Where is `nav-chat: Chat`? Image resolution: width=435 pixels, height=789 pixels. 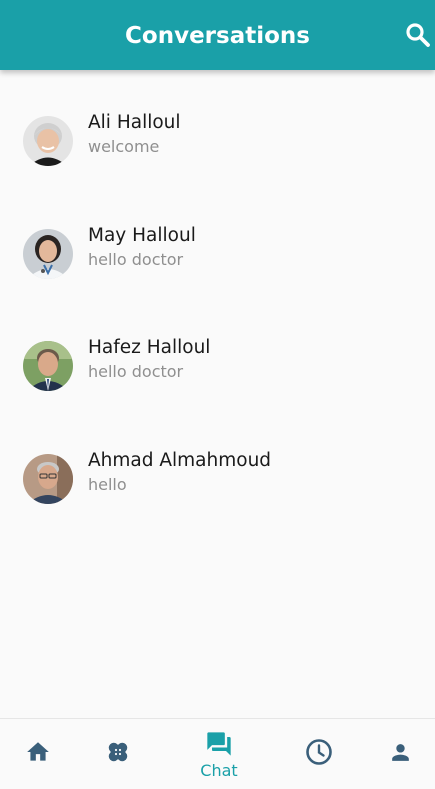
nav-chat: Chat is located at coordinates (219, 754).